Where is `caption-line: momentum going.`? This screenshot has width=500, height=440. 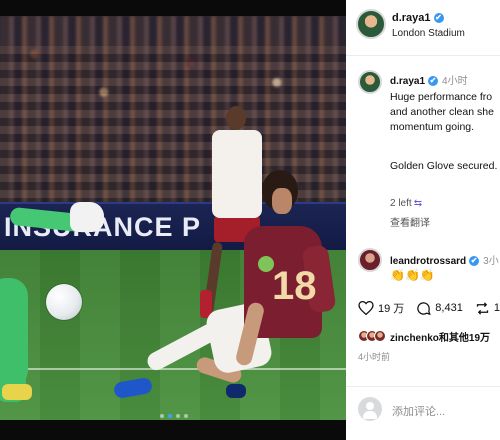
caption-line: momentum going. is located at coordinates (432, 127).